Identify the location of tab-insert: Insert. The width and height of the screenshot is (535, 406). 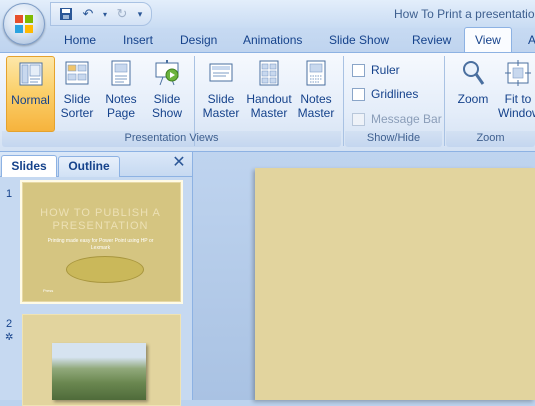
(138, 42).